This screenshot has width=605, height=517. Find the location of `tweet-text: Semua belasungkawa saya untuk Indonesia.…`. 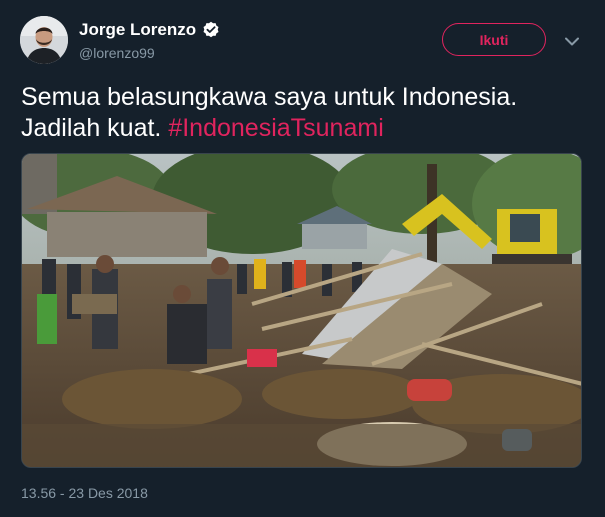

tweet-text: Semua belasungkawa saya untuk Indonesia.… is located at coordinates (301, 113).